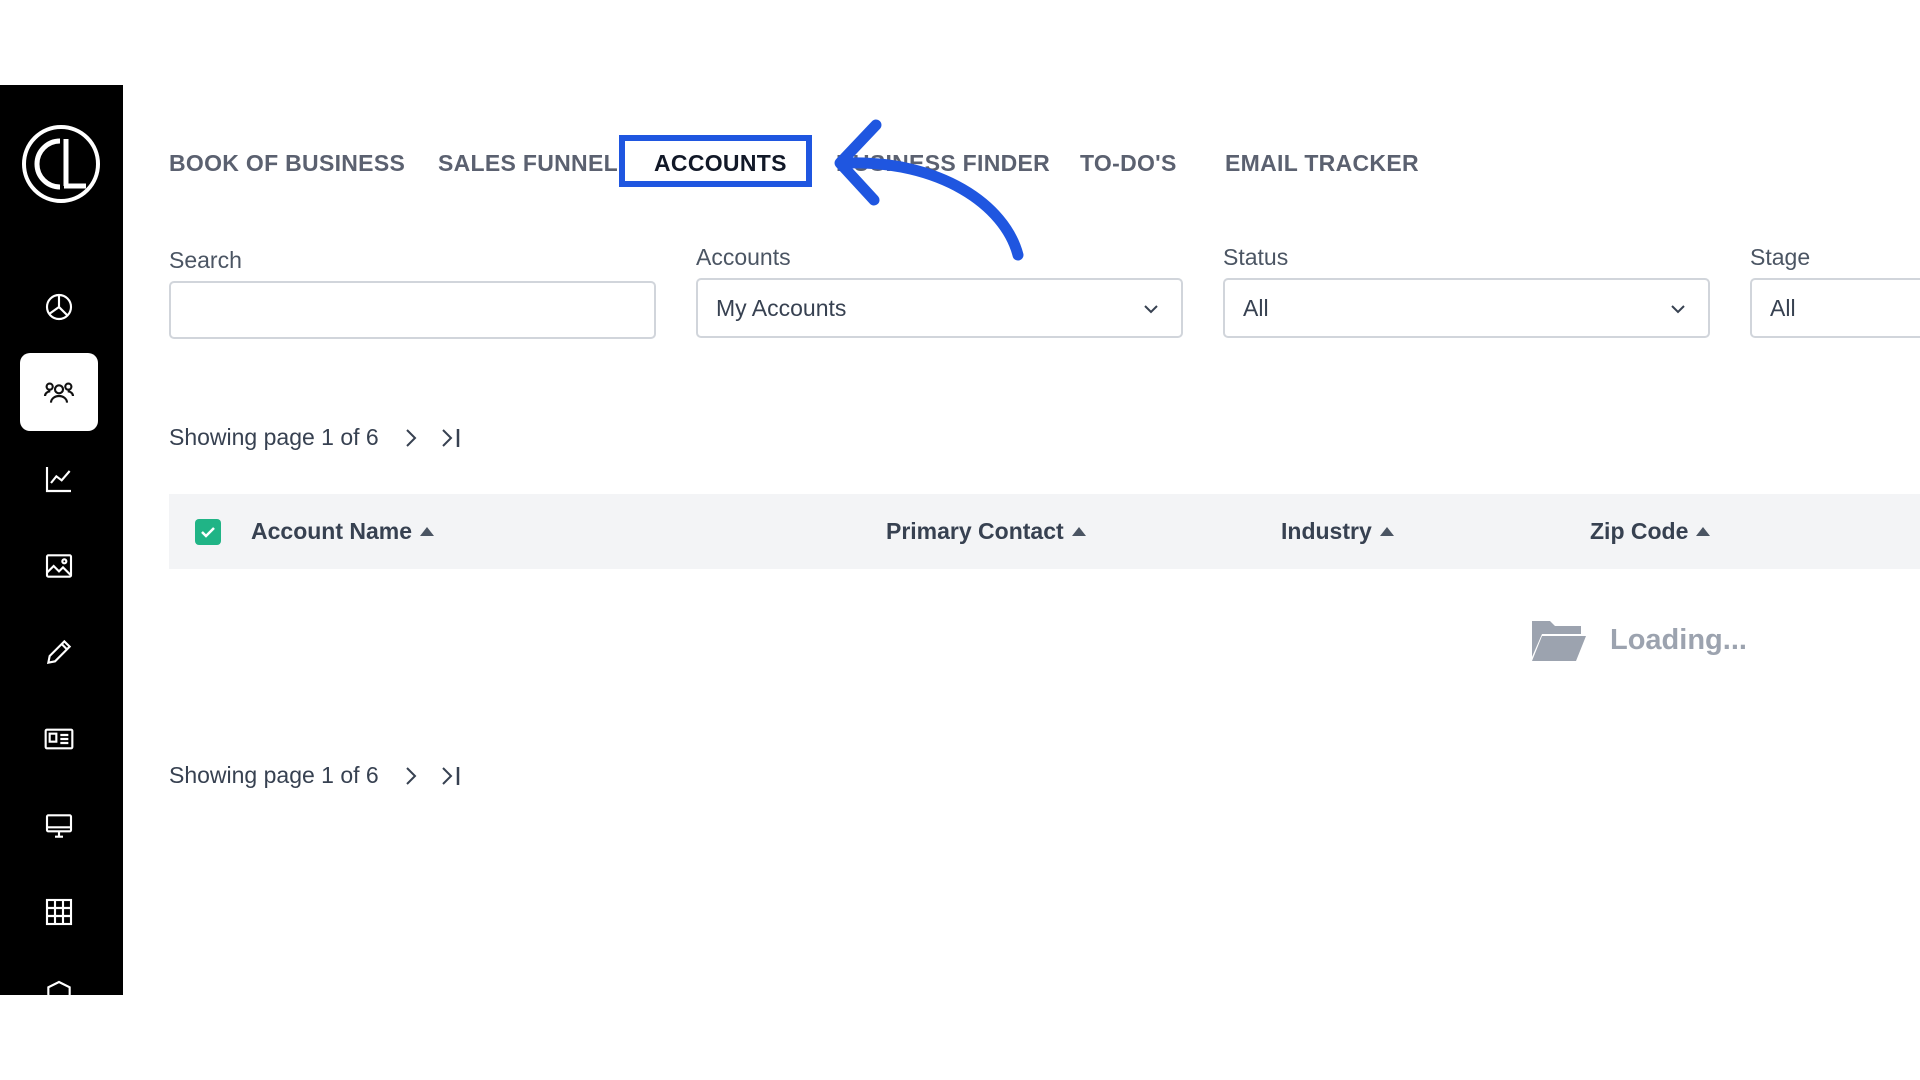 Image resolution: width=1920 pixels, height=1080 pixels. Describe the element at coordinates (1128, 163) in the screenshot. I see `tab-todos: TO-DO'S` at that location.